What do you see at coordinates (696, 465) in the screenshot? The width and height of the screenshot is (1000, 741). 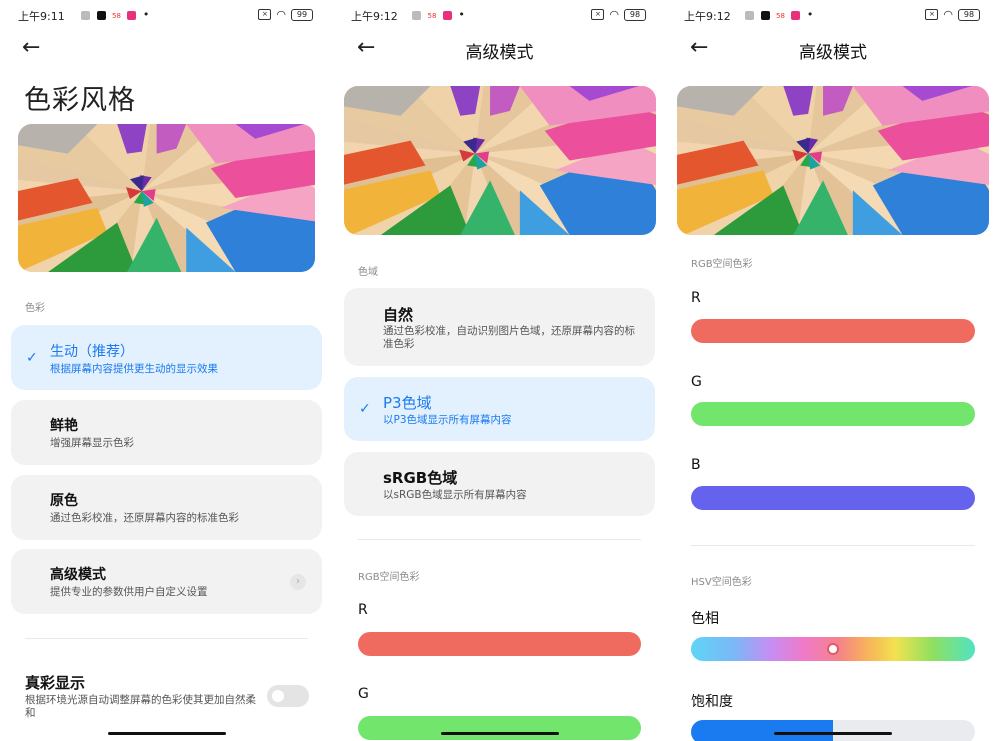 I see `b-label: B` at bounding box center [696, 465].